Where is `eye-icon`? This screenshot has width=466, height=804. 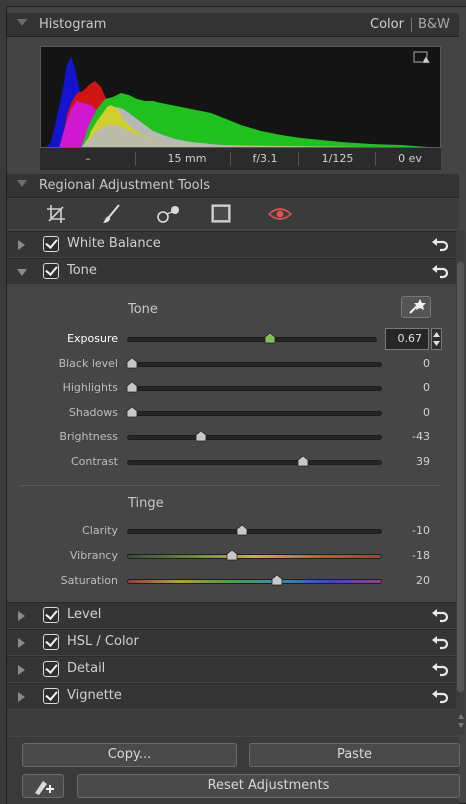
eye-icon is located at coordinates (280, 214).